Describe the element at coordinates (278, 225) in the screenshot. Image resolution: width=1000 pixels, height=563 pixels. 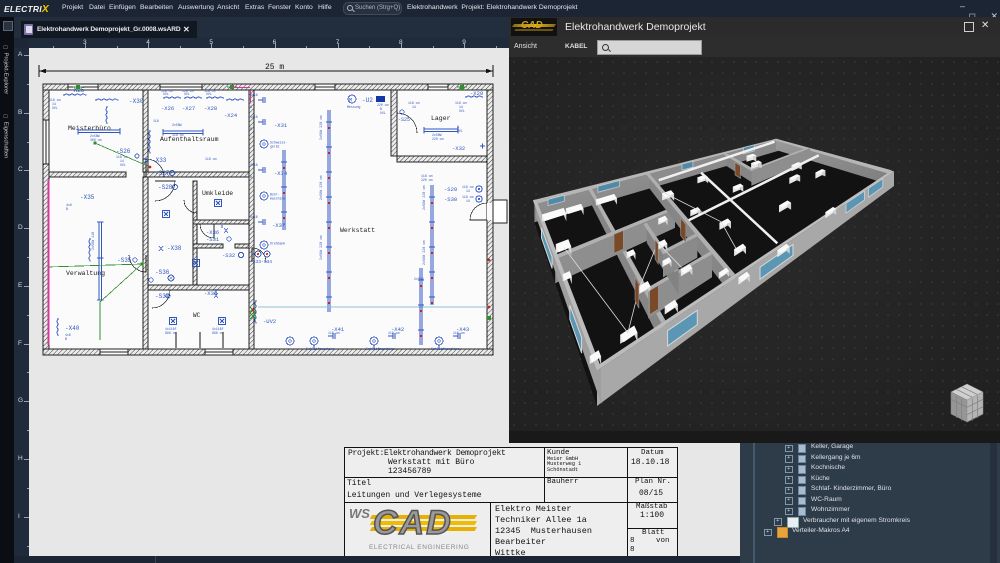
I see `svg-text: -X37` at that location.